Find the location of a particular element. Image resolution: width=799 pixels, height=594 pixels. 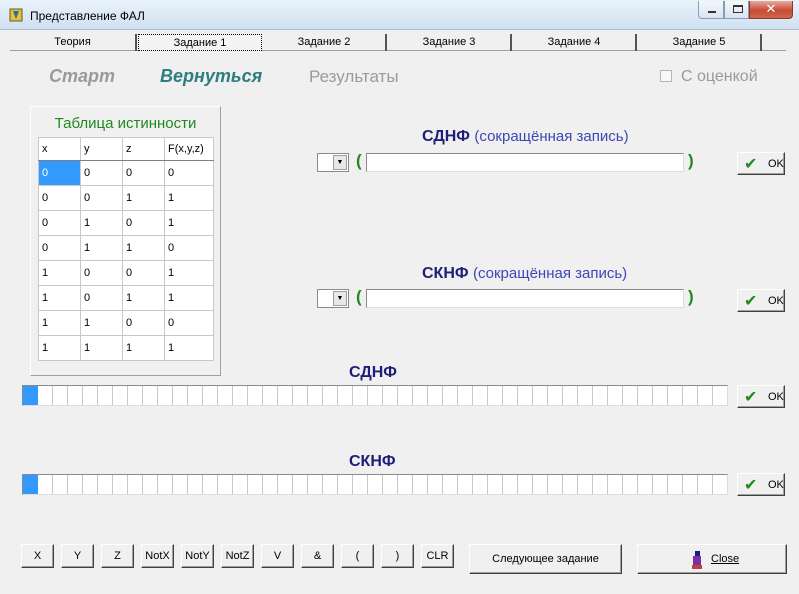

maximize-button is located at coordinates (736, 10).